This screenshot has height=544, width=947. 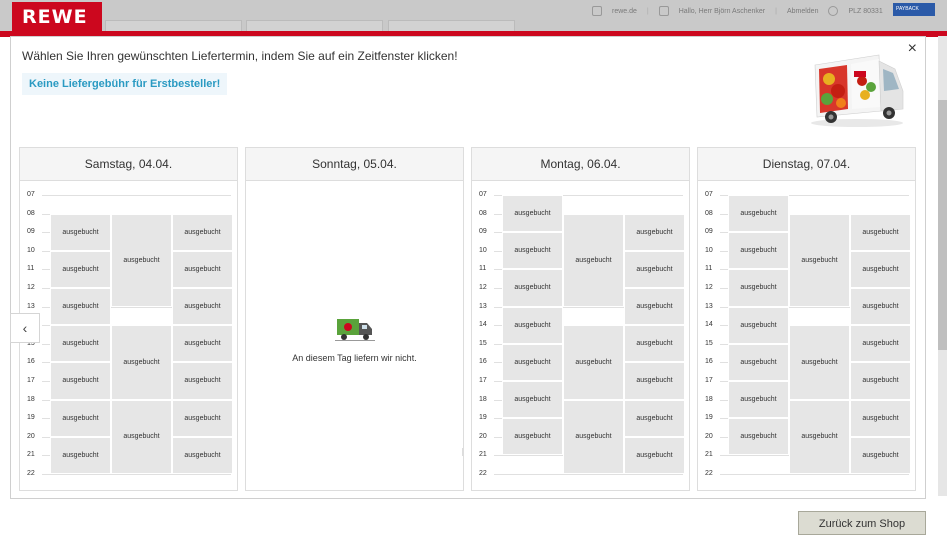 What do you see at coordinates (803, 11) in the screenshot?
I see `logout-link: Abmelden` at bounding box center [803, 11].